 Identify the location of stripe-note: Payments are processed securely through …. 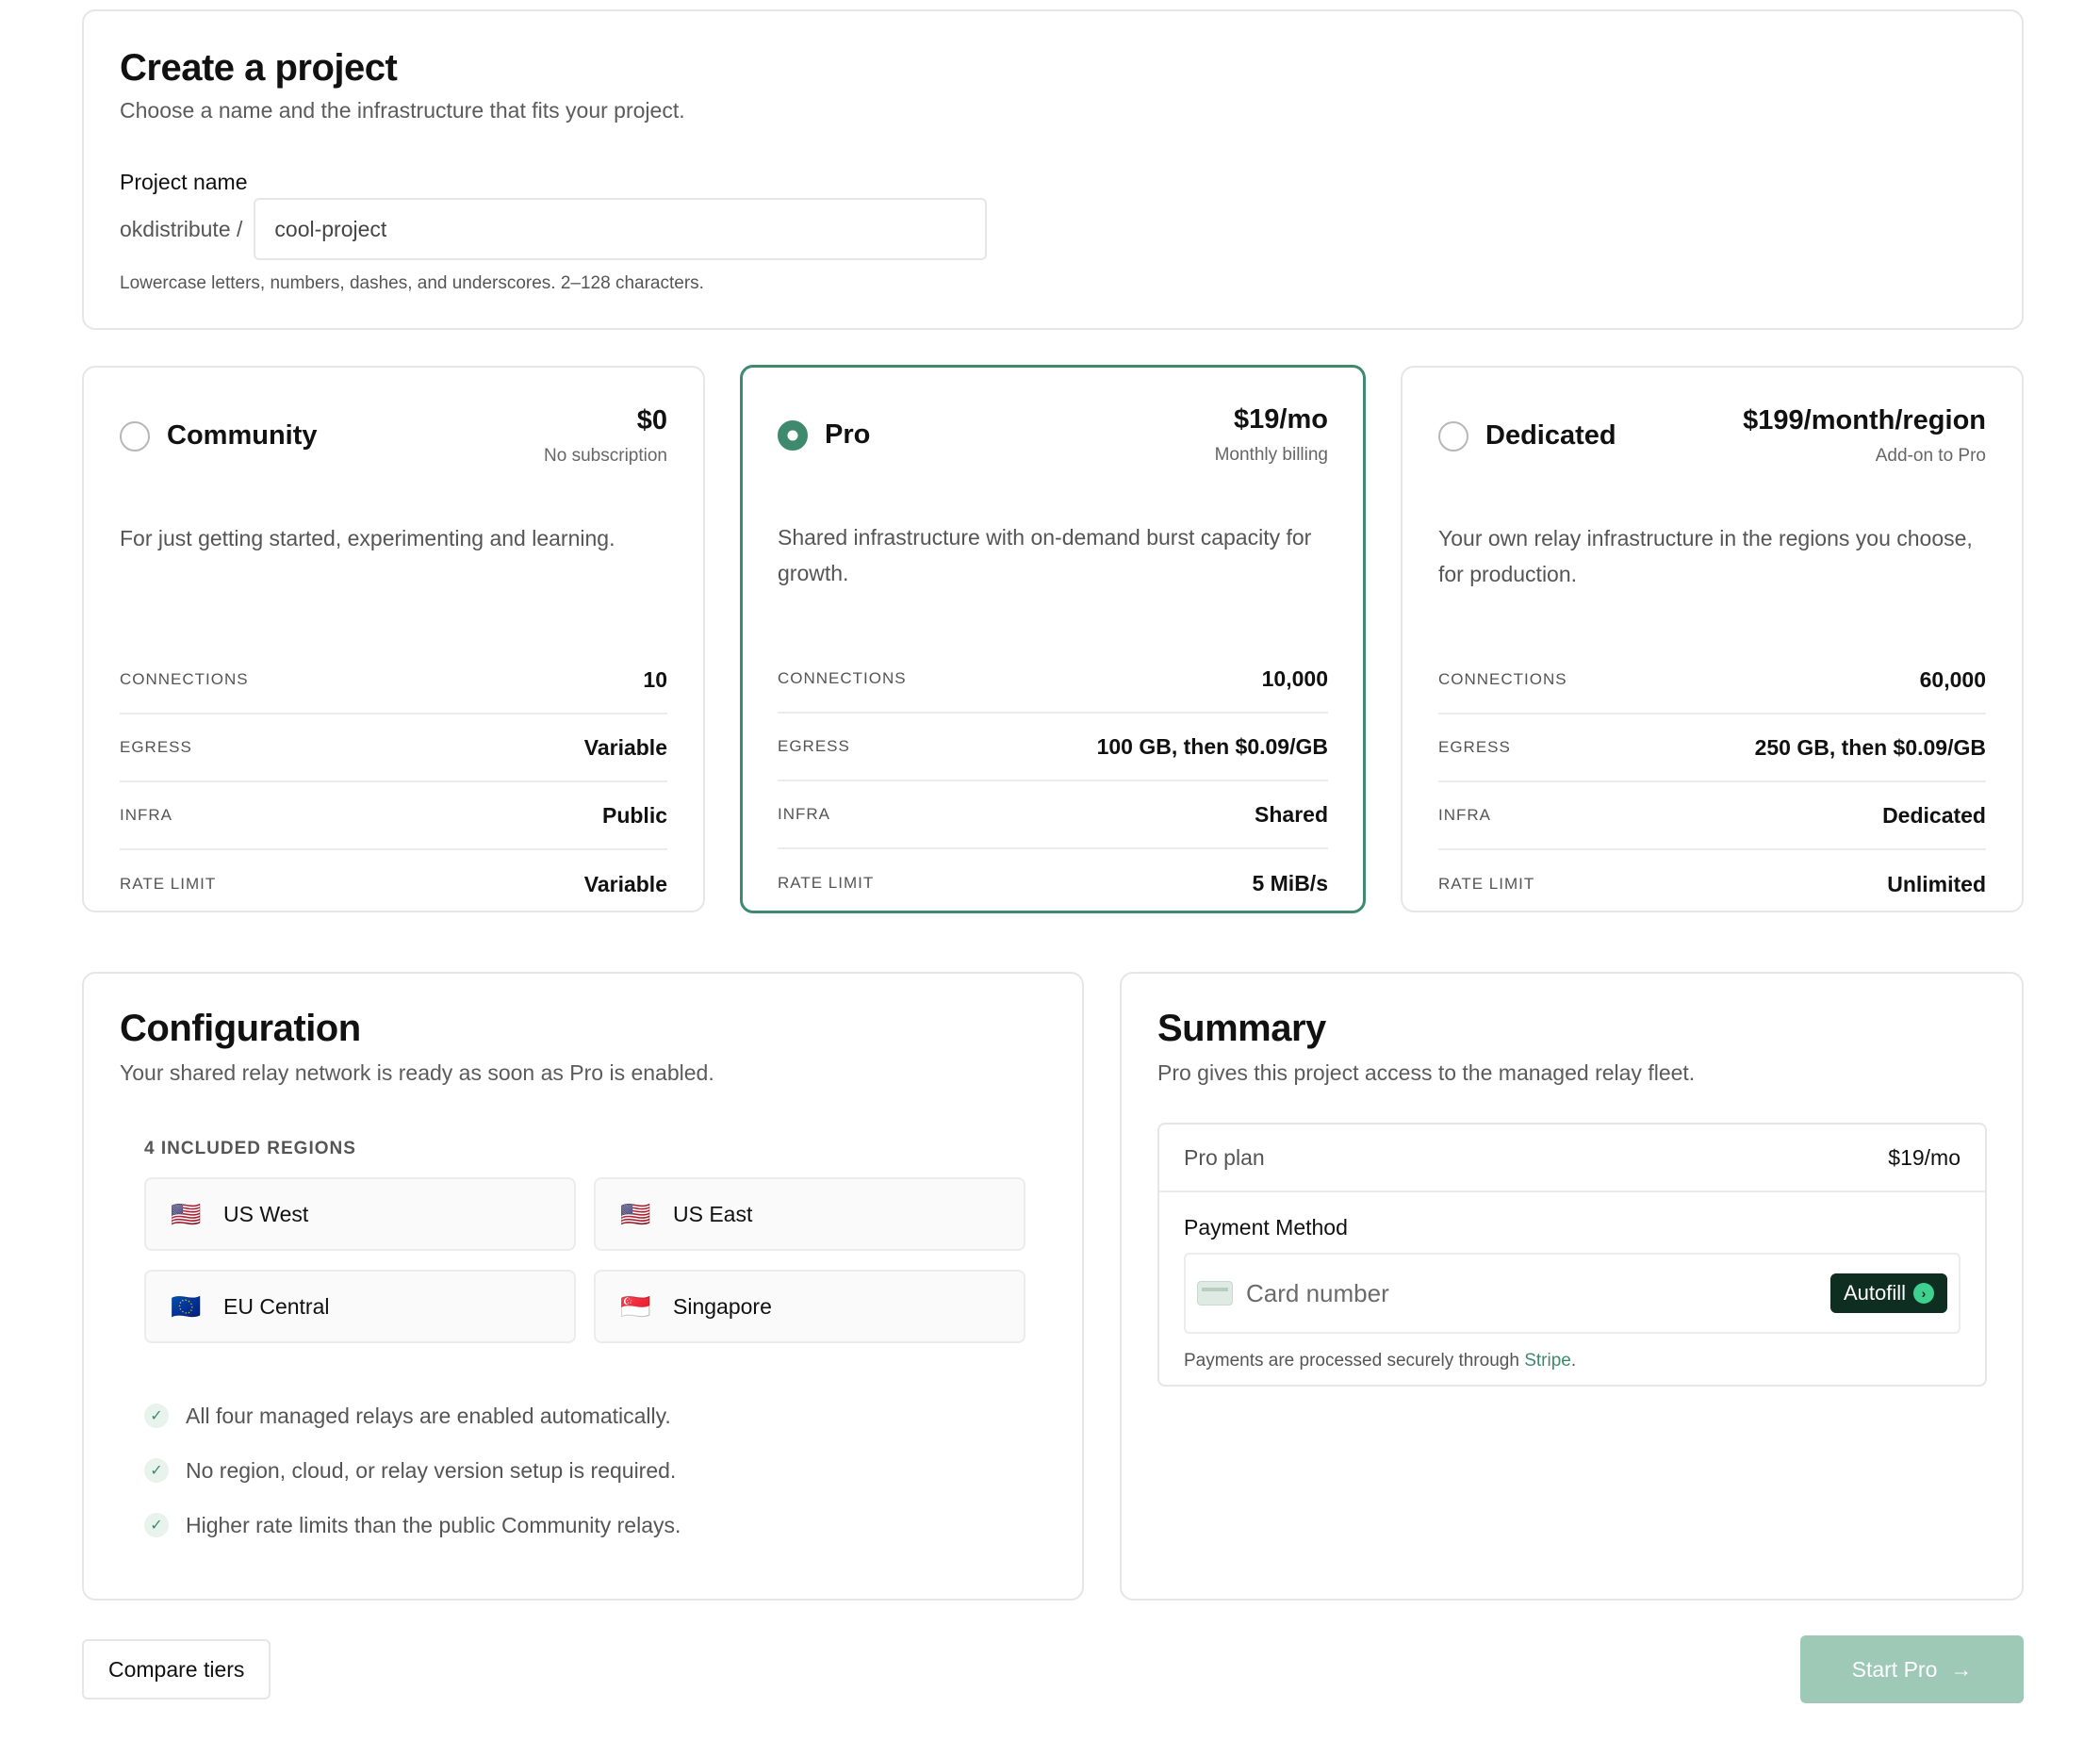
(1380, 1361).